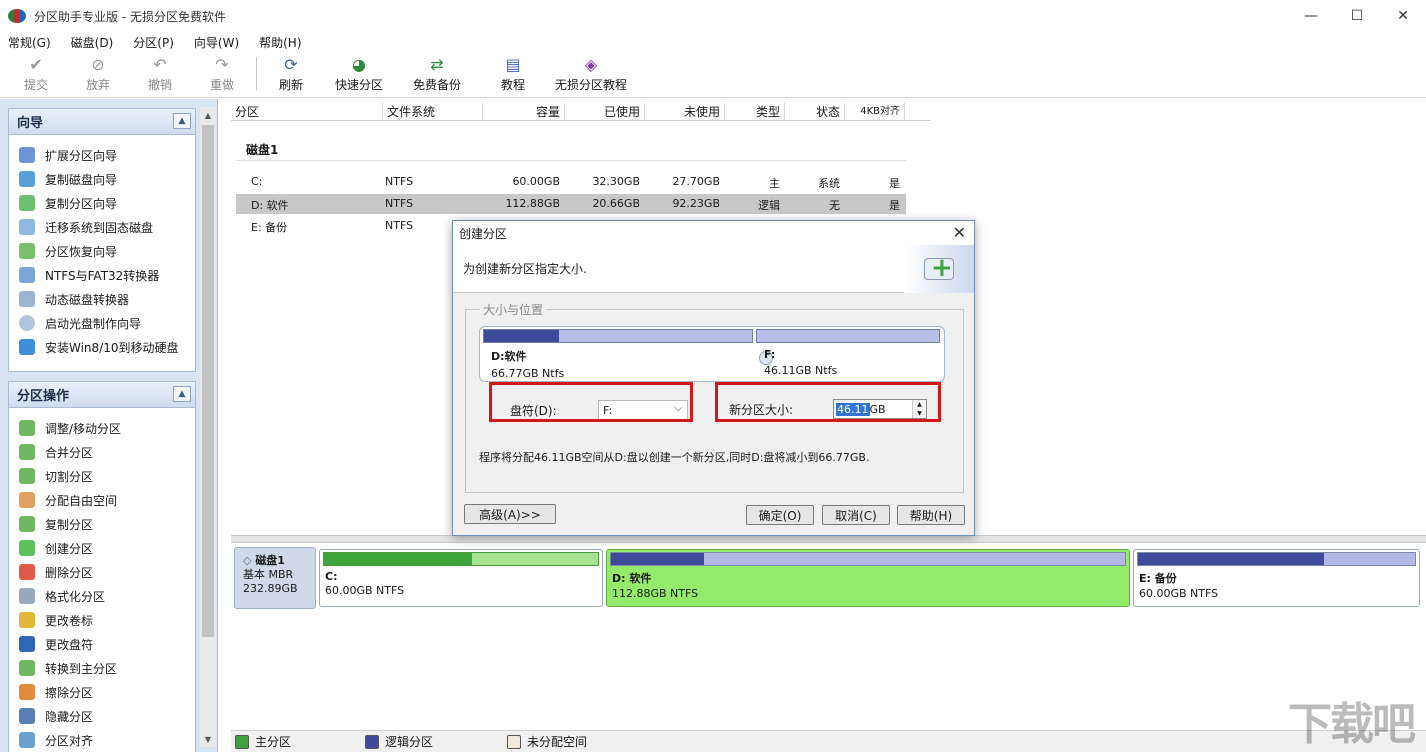  Describe the element at coordinates (591, 72) in the screenshot. I see `lossless-tutorial-button: ◈ 无损分区教程` at that location.